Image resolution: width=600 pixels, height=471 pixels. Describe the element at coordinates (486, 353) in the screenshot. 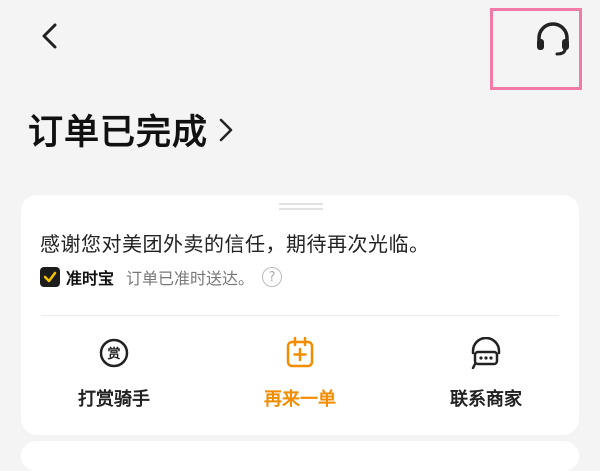

I see `merchant-chat-icon` at that location.